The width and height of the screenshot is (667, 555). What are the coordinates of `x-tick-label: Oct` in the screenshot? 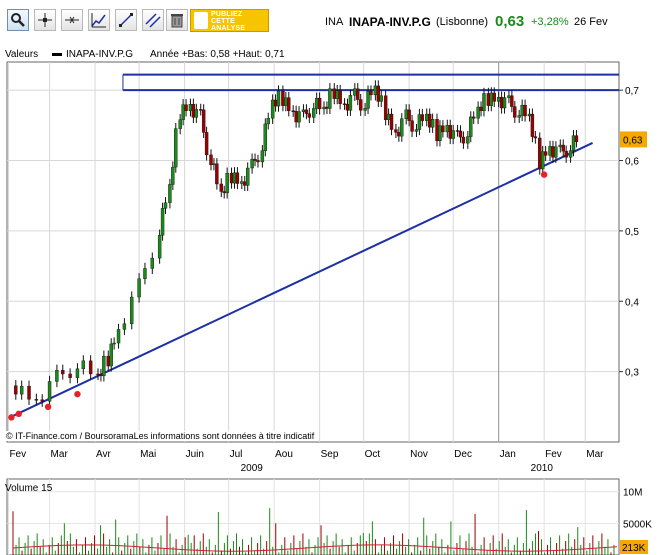 It's located at (373, 454).